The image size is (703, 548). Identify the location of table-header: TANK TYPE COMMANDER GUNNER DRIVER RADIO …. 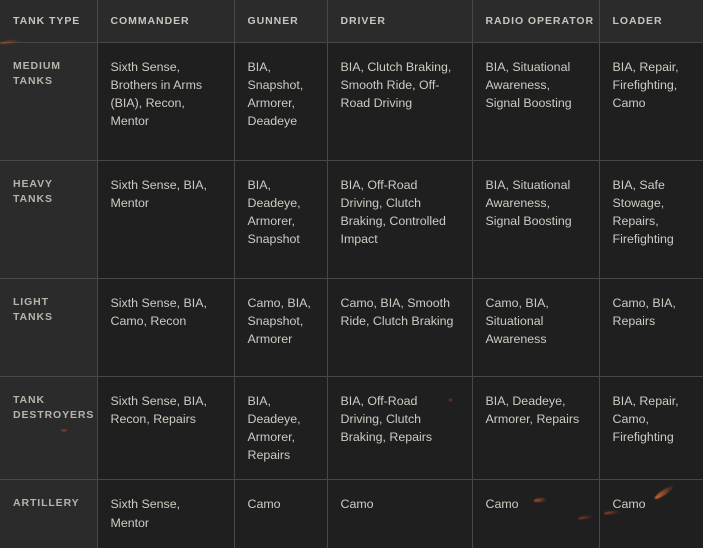
(351, 21).